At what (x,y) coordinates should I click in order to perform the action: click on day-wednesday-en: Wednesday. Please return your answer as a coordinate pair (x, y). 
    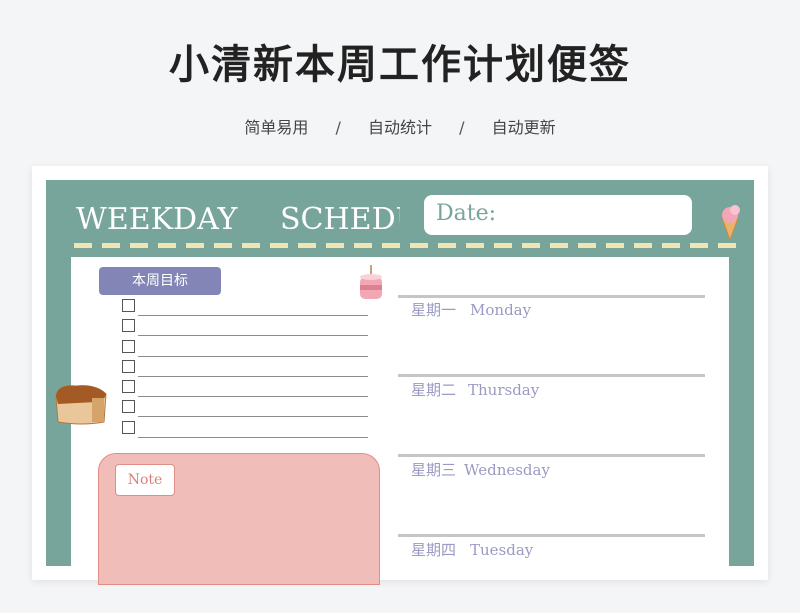
    Looking at the image, I should click on (507, 470).